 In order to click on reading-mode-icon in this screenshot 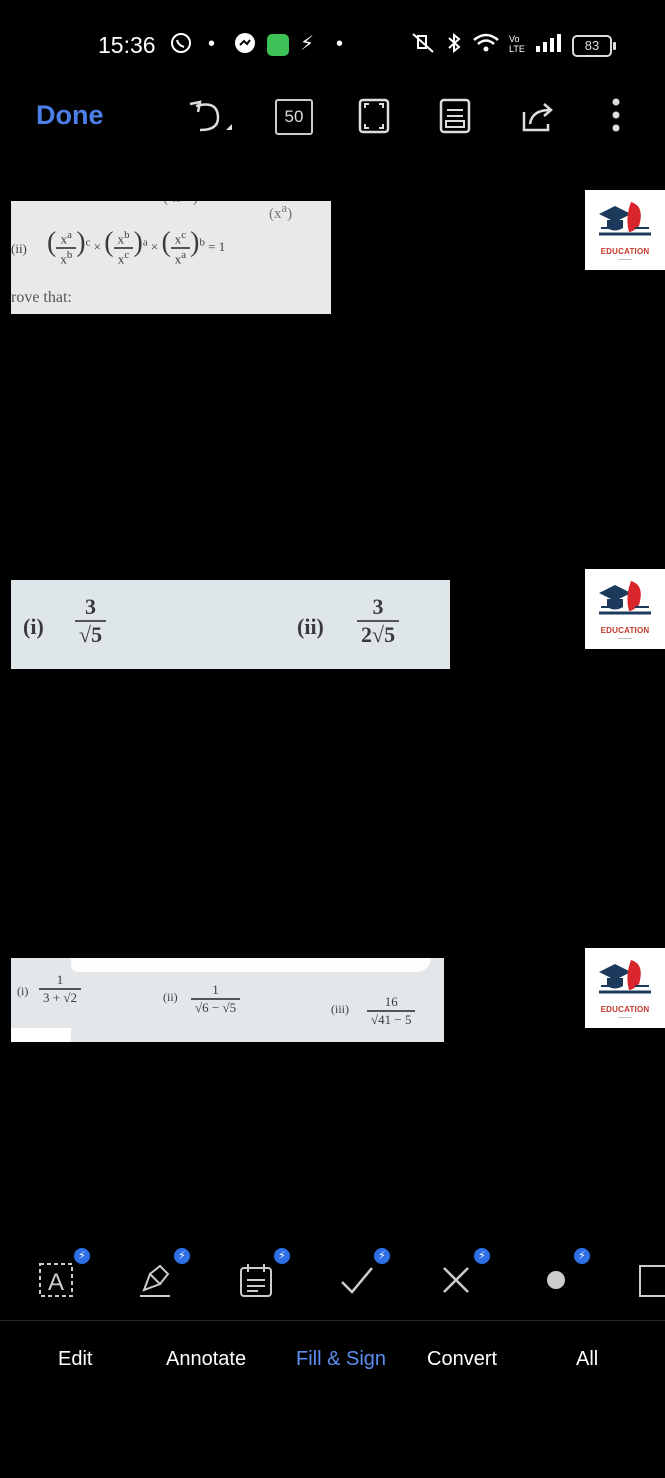, I will do `click(457, 116)`.